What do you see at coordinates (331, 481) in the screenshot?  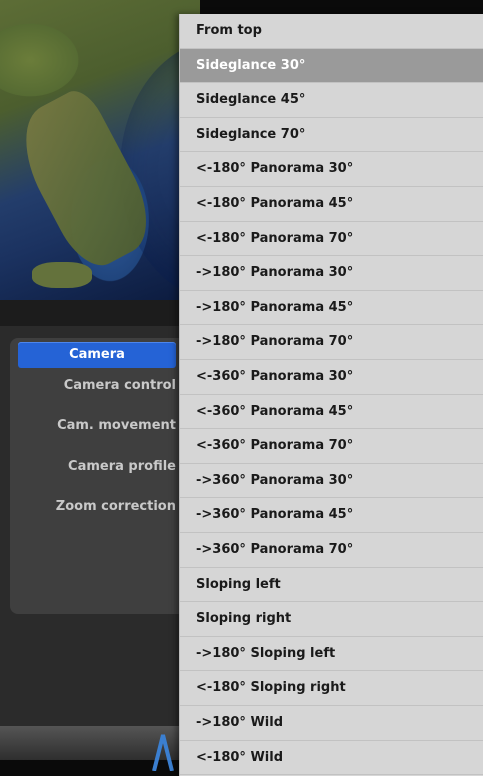 I see `dropdown-option: ->360° Panorama 30°` at bounding box center [331, 481].